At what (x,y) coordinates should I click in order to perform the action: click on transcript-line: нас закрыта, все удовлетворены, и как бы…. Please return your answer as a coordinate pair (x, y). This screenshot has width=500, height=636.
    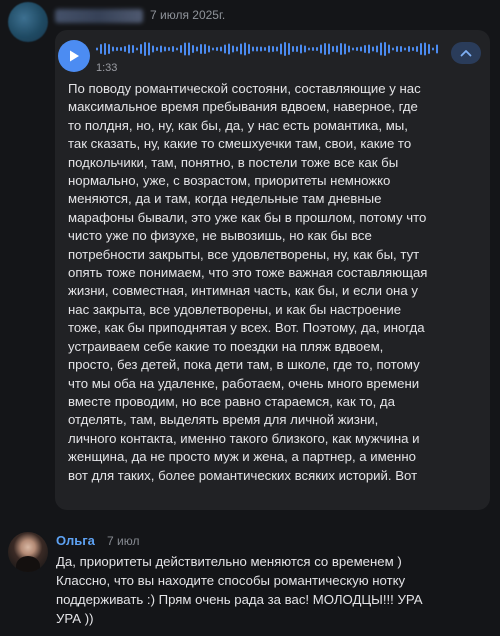
    Looking at the image, I should click on (235, 309).